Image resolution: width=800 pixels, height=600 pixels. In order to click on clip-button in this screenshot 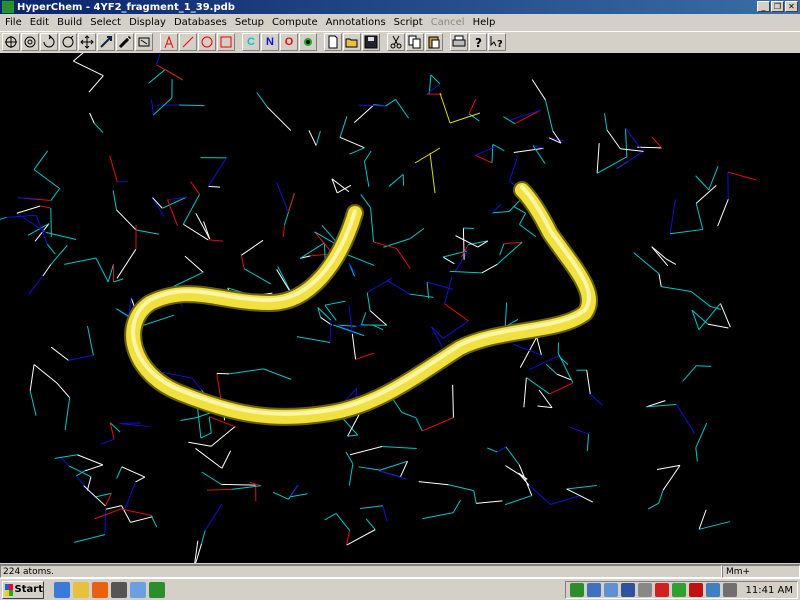, I will do `click(144, 42)`.